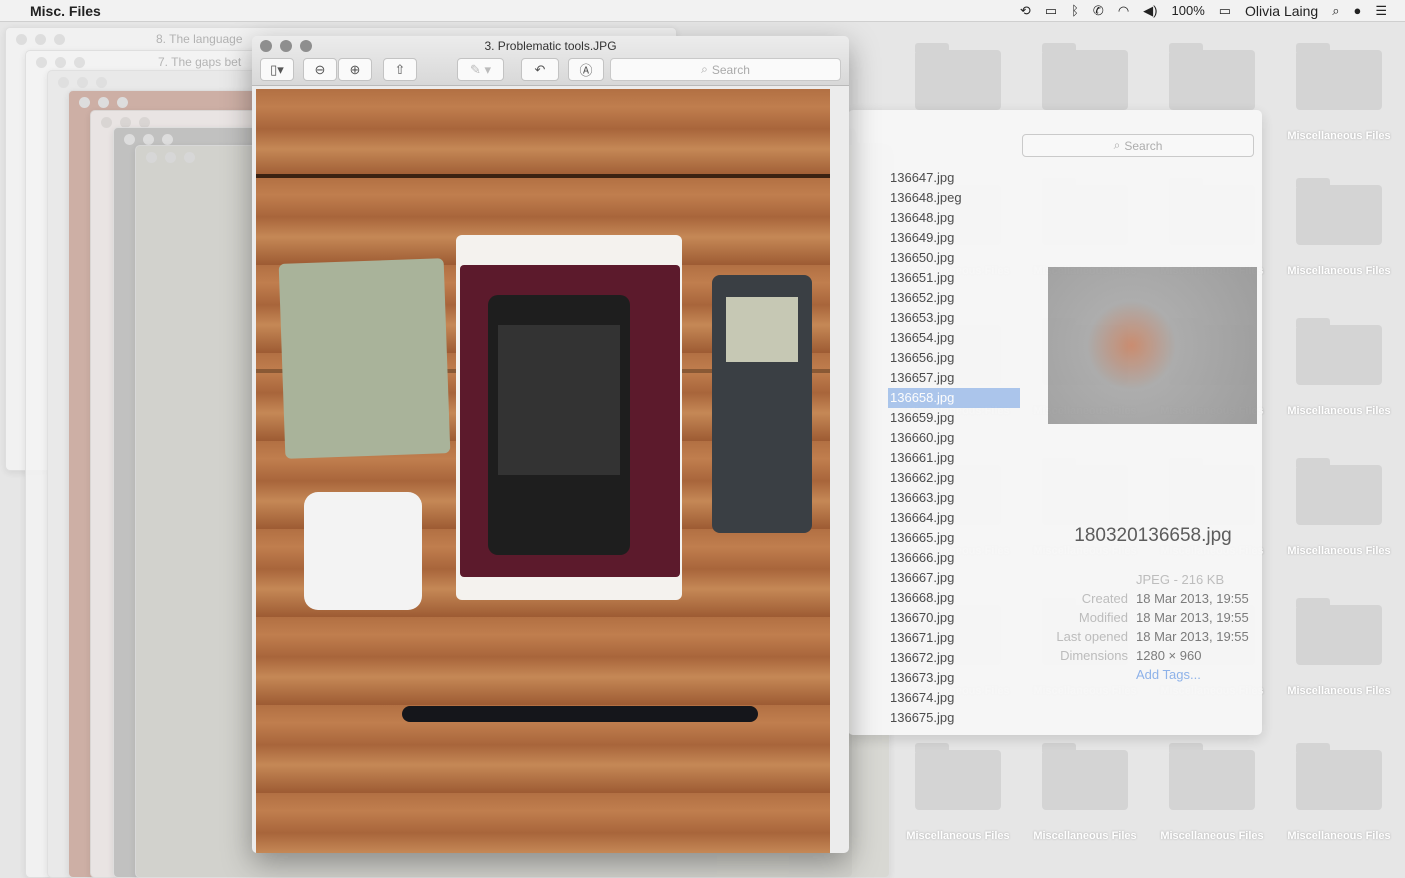 The height and width of the screenshot is (878, 1405). What do you see at coordinates (550, 46) in the screenshot?
I see `window-title: 3. Problematic tools.JPG` at bounding box center [550, 46].